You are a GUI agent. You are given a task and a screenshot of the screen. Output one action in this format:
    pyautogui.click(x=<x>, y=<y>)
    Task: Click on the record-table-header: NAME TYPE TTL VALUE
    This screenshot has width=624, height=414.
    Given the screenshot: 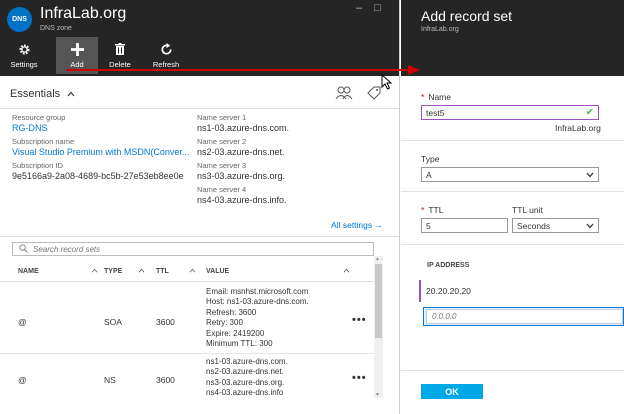 What is the action you would take?
    pyautogui.click(x=187, y=272)
    